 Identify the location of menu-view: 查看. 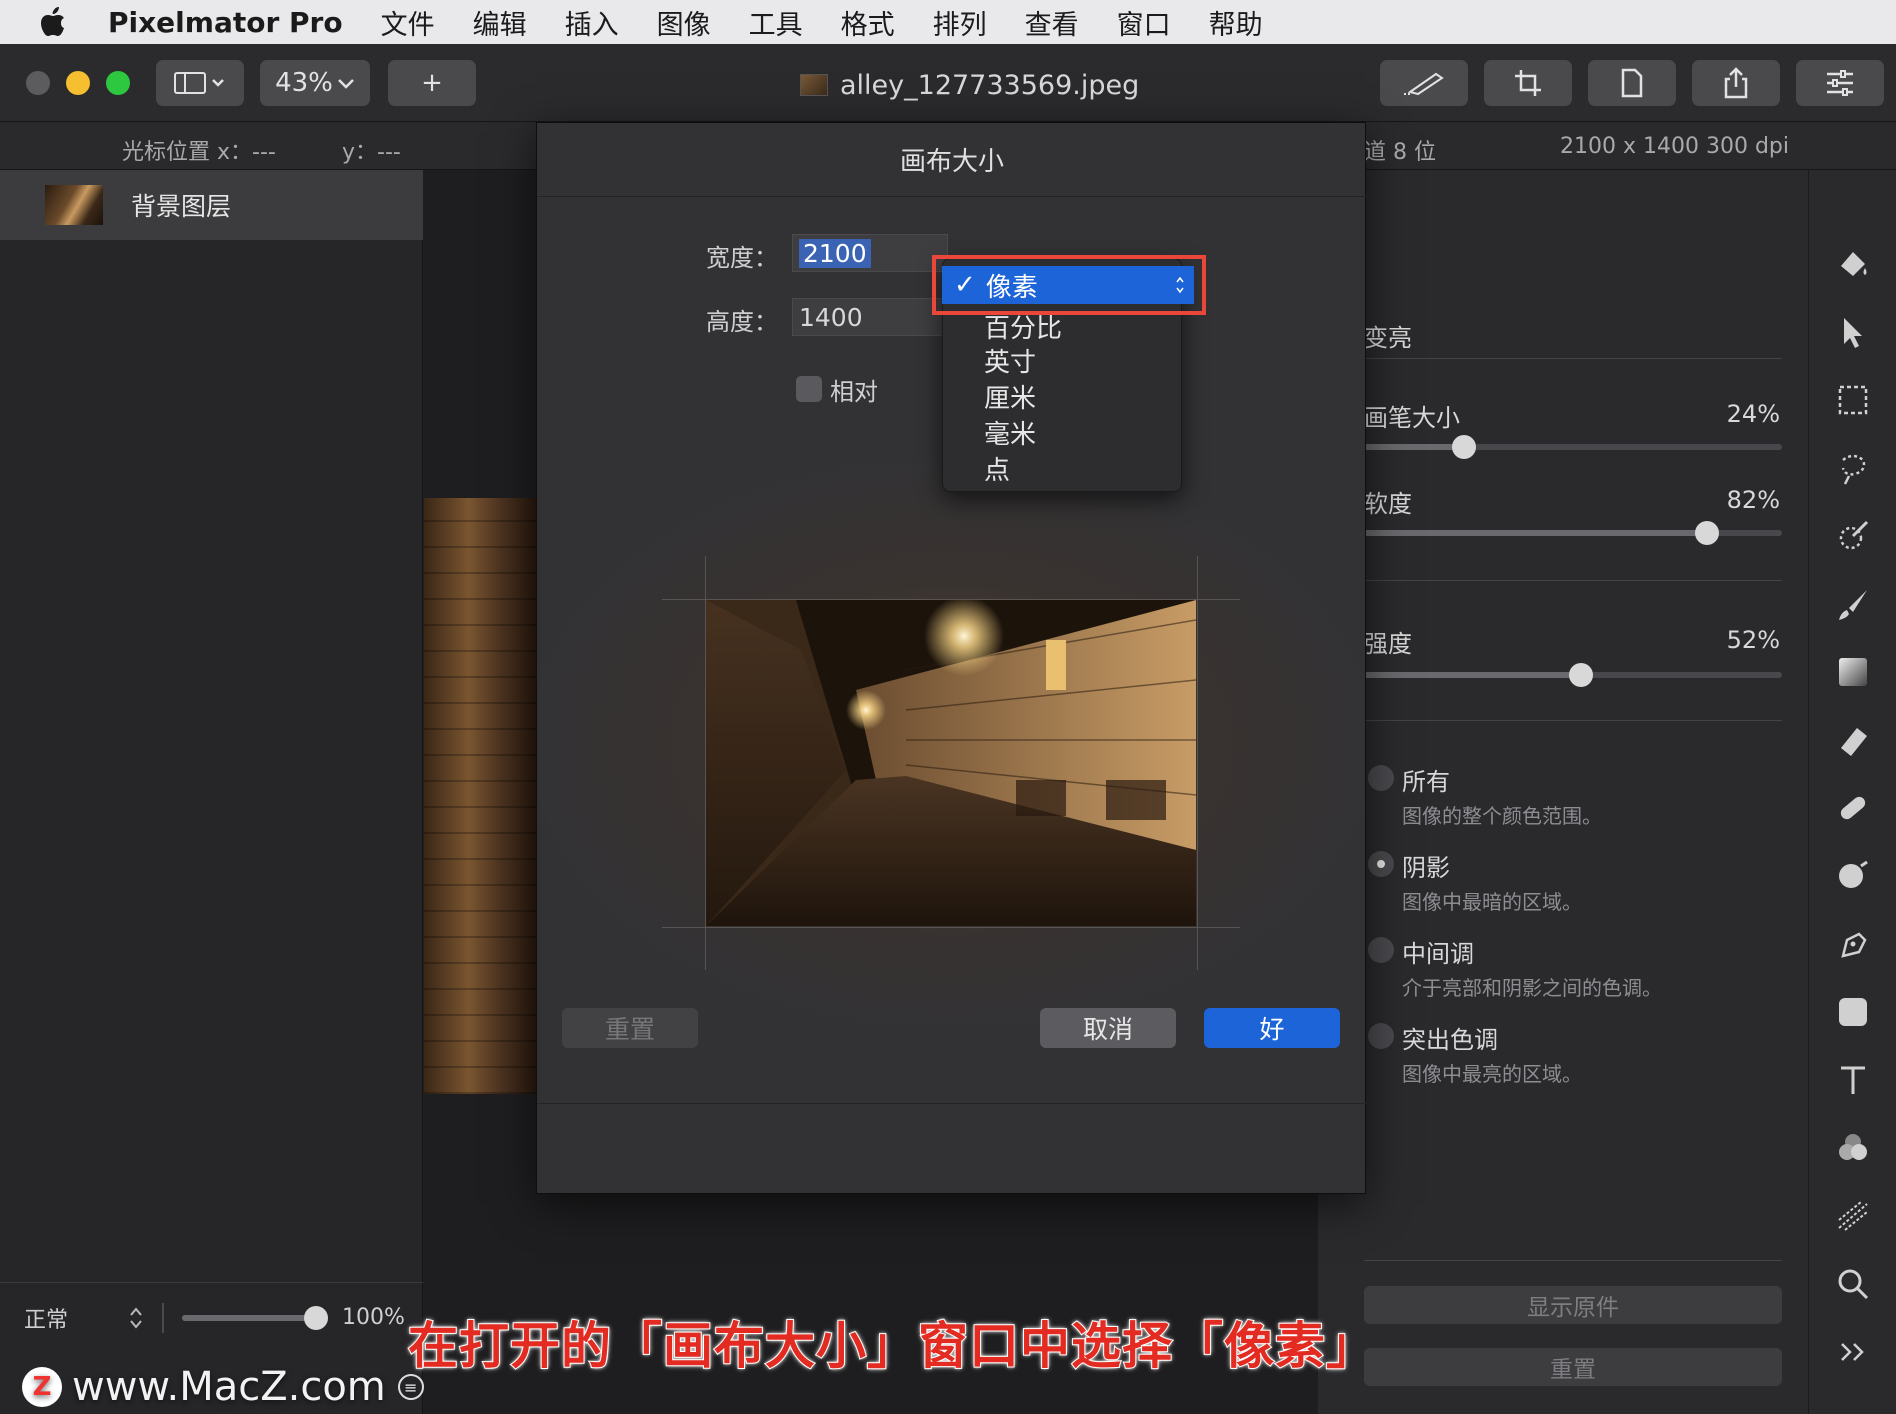
(1052, 22).